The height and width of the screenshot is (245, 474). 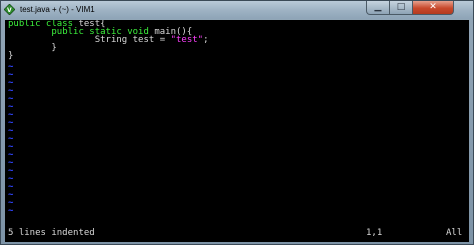 What do you see at coordinates (378, 8) in the screenshot?
I see `minimize-button: ▁` at bounding box center [378, 8].